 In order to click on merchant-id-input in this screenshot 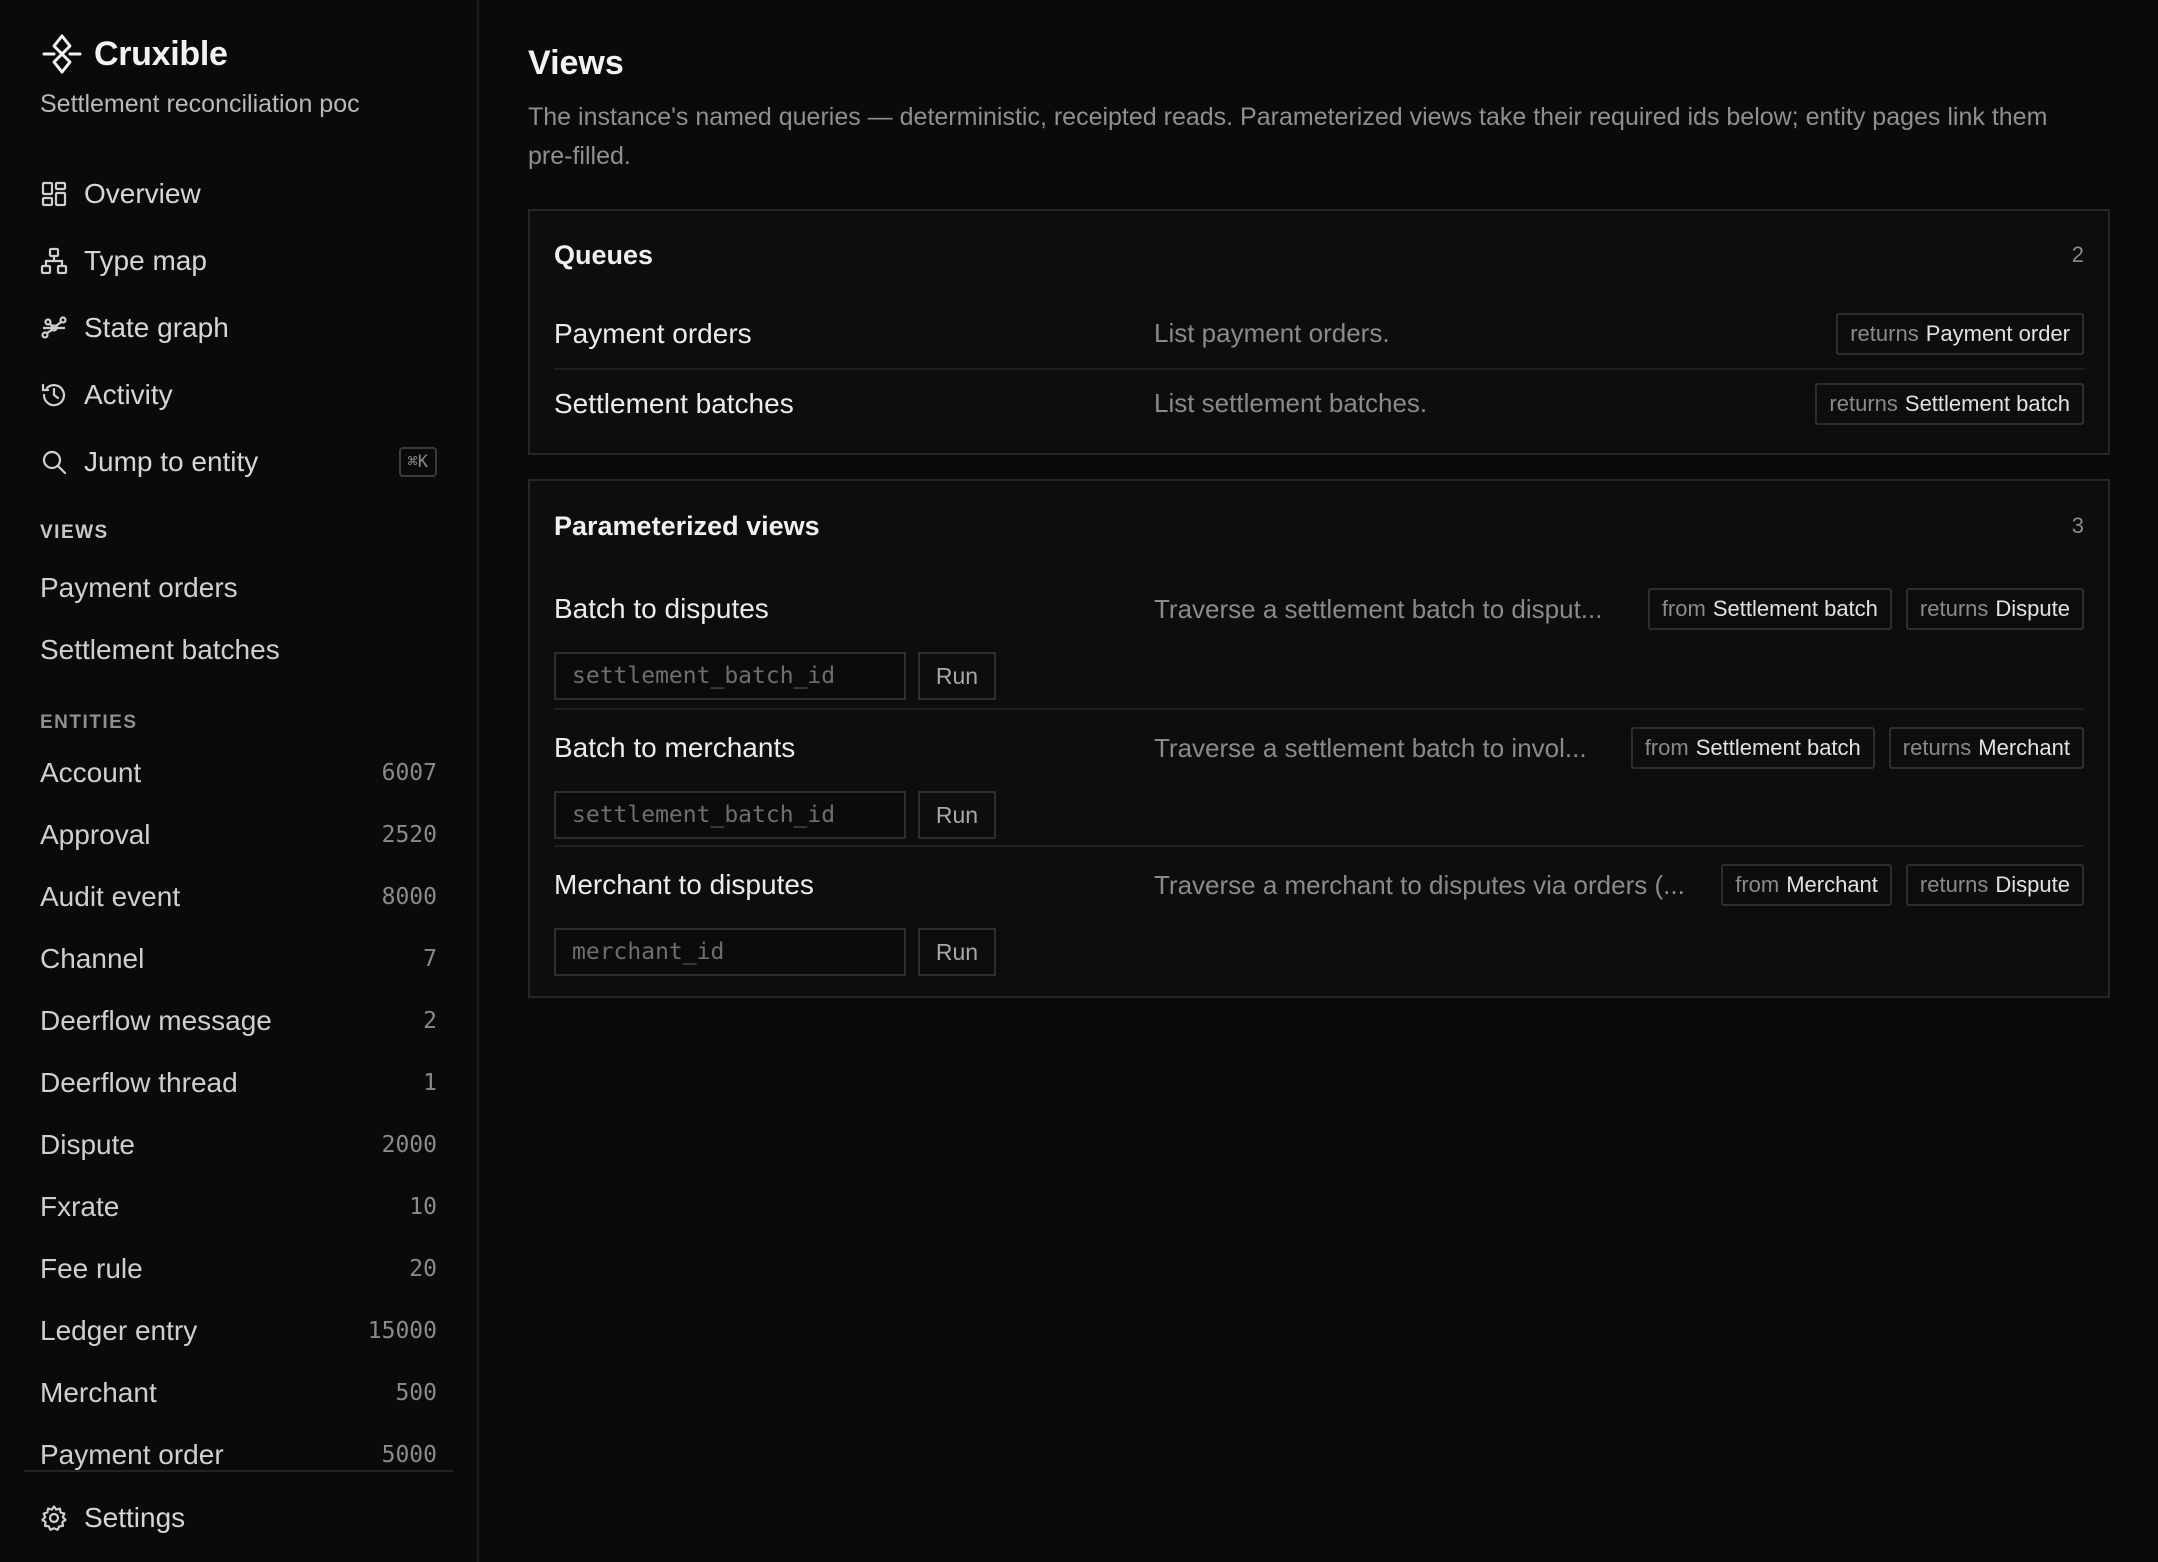, I will do `click(730, 952)`.